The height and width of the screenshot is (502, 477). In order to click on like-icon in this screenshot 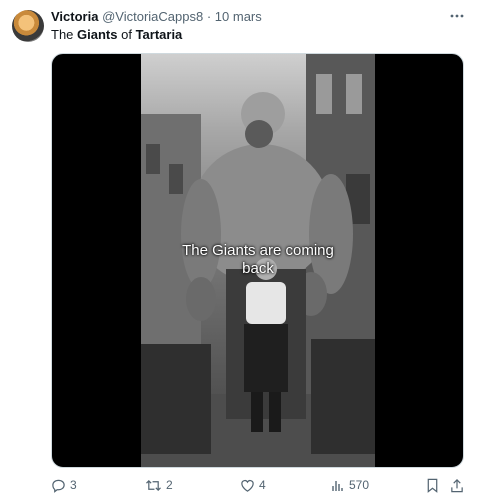, I will do `click(247, 485)`.